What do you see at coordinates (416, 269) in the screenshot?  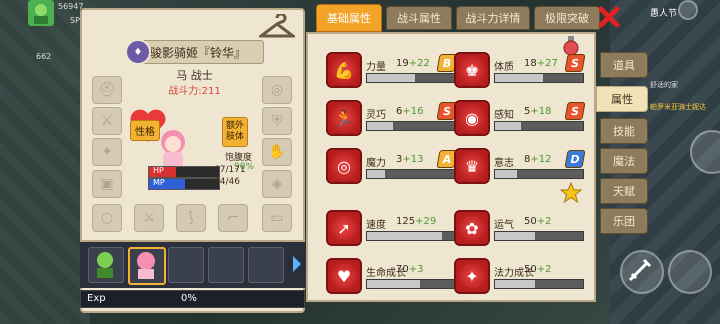 I see `stat-bonus: +3` at bounding box center [416, 269].